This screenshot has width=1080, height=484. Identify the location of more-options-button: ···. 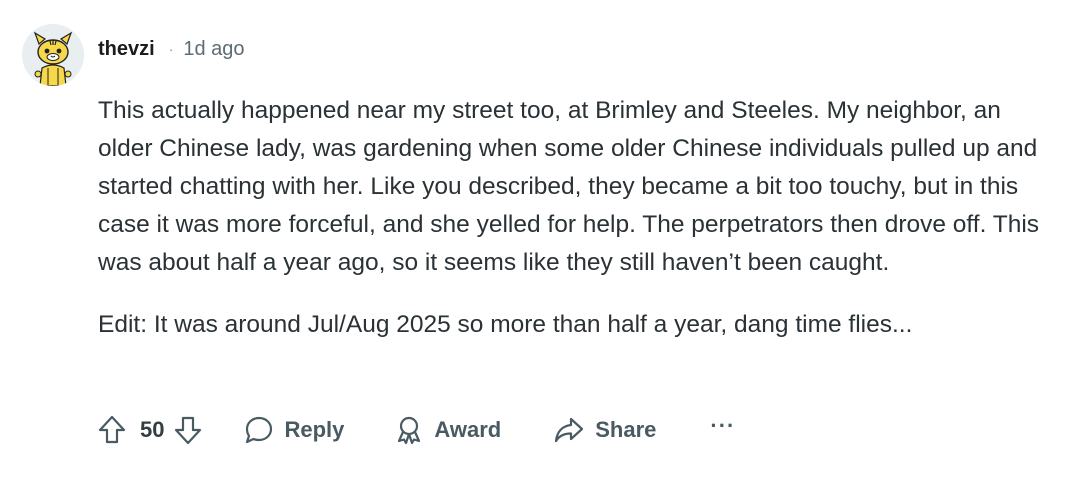
(722, 426).